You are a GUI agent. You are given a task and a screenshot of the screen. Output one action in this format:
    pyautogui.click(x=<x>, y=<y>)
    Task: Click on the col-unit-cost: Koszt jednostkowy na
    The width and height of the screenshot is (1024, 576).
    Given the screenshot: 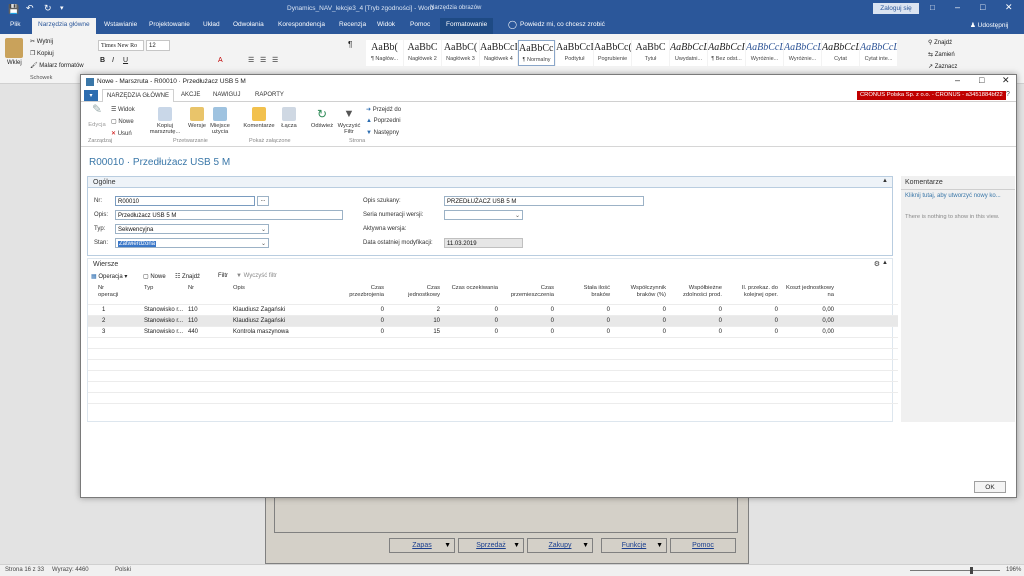 What is the action you would take?
    pyautogui.click(x=809, y=292)
    